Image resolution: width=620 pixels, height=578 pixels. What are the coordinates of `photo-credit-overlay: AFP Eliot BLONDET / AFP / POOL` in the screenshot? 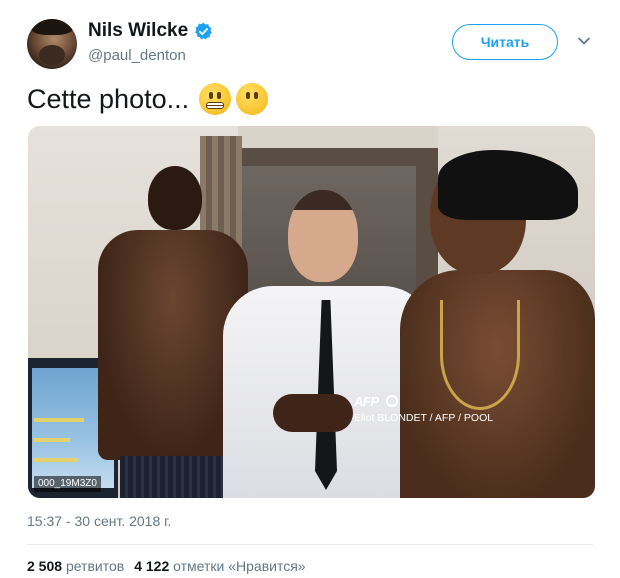 It's located at (423, 410).